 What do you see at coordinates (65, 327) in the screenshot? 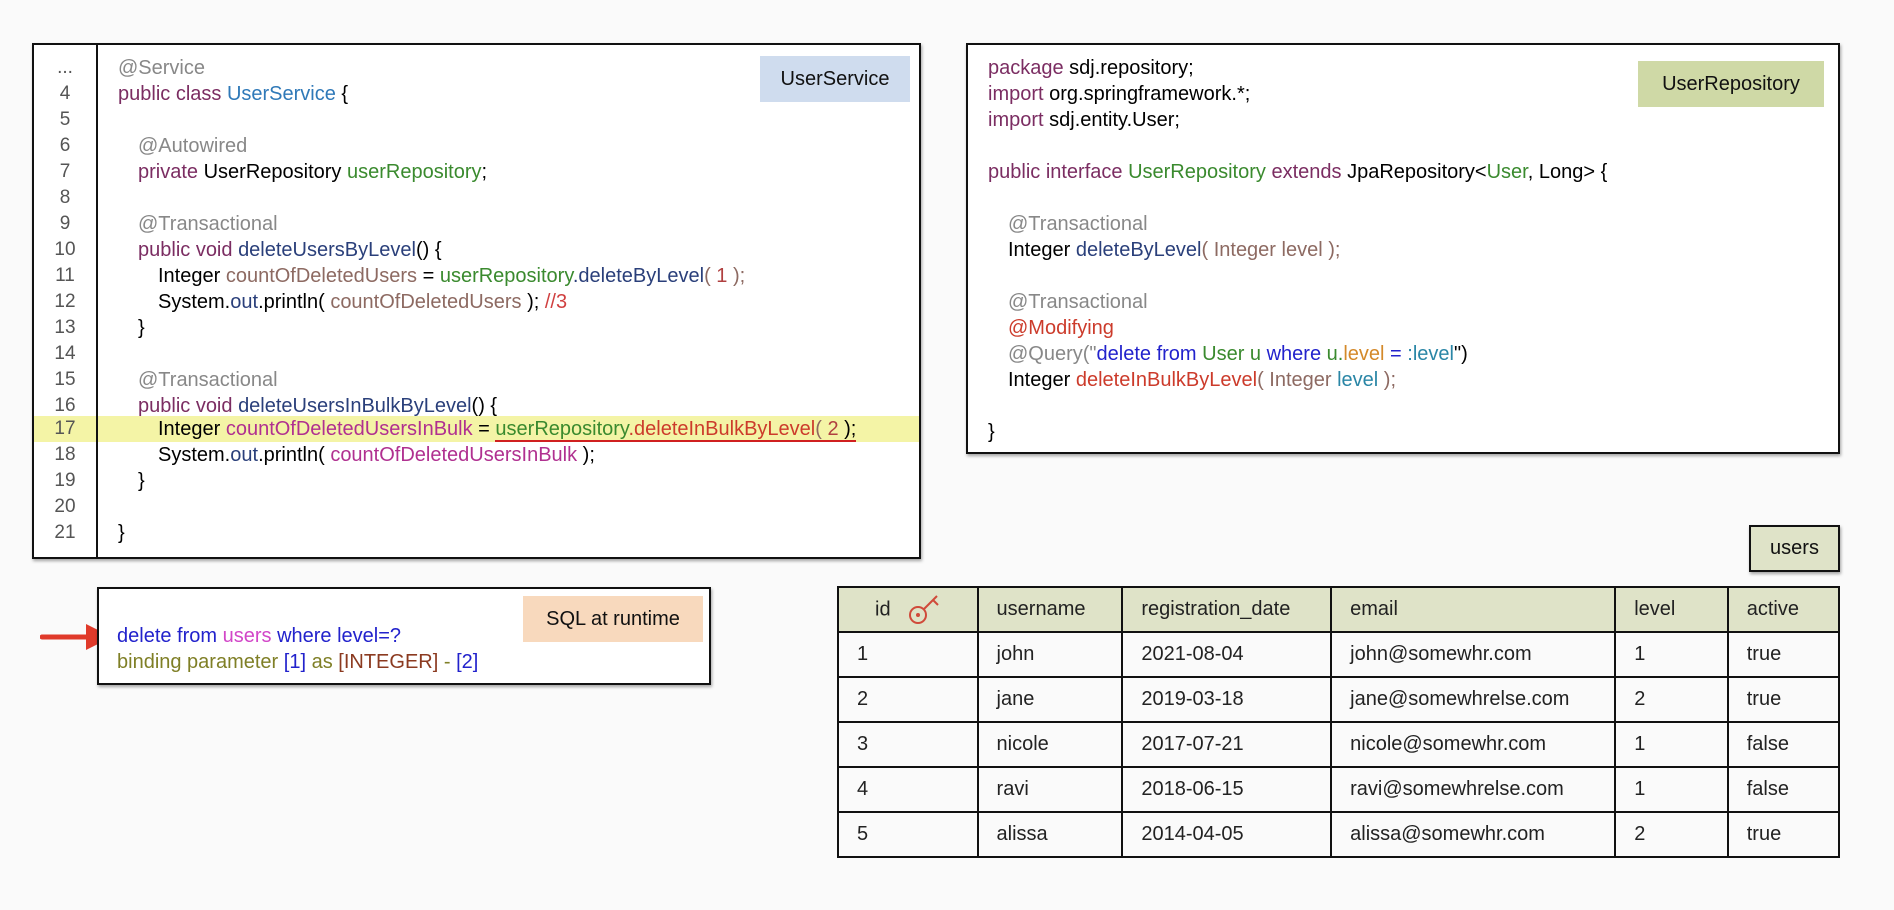
I see `line-number: 13` at bounding box center [65, 327].